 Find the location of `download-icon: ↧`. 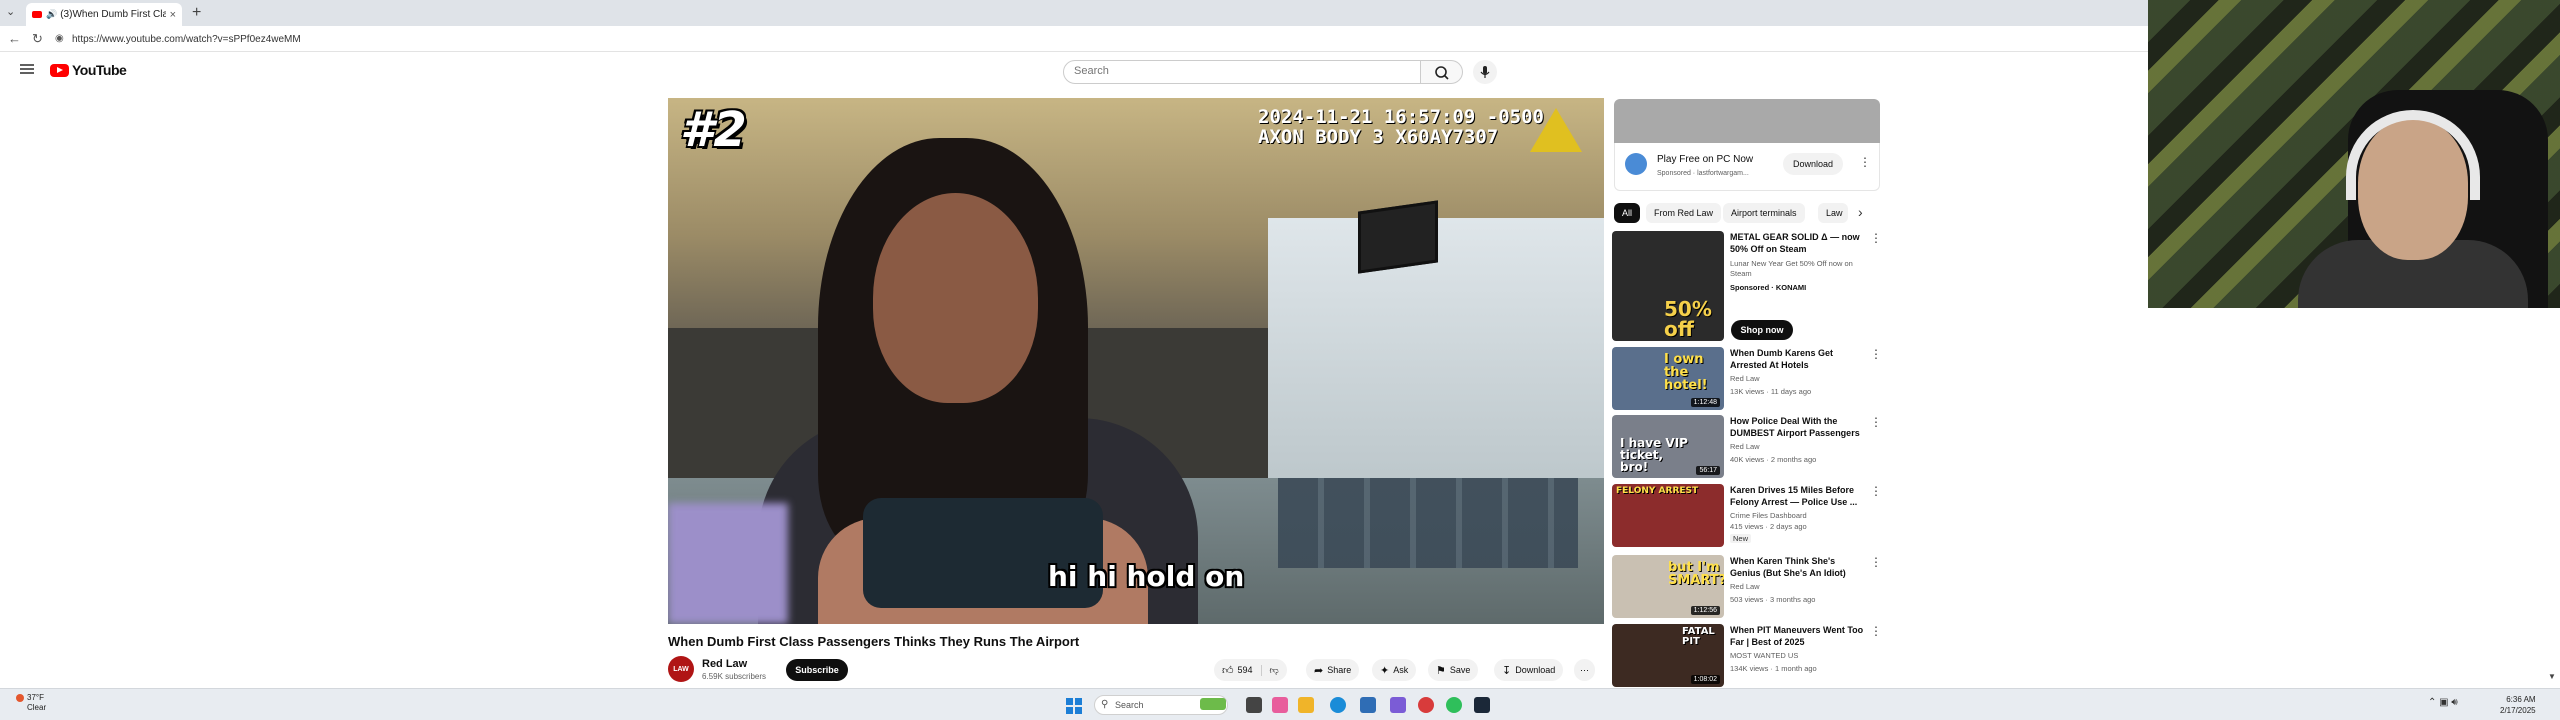

download-icon: ↧ is located at coordinates (1507, 670).